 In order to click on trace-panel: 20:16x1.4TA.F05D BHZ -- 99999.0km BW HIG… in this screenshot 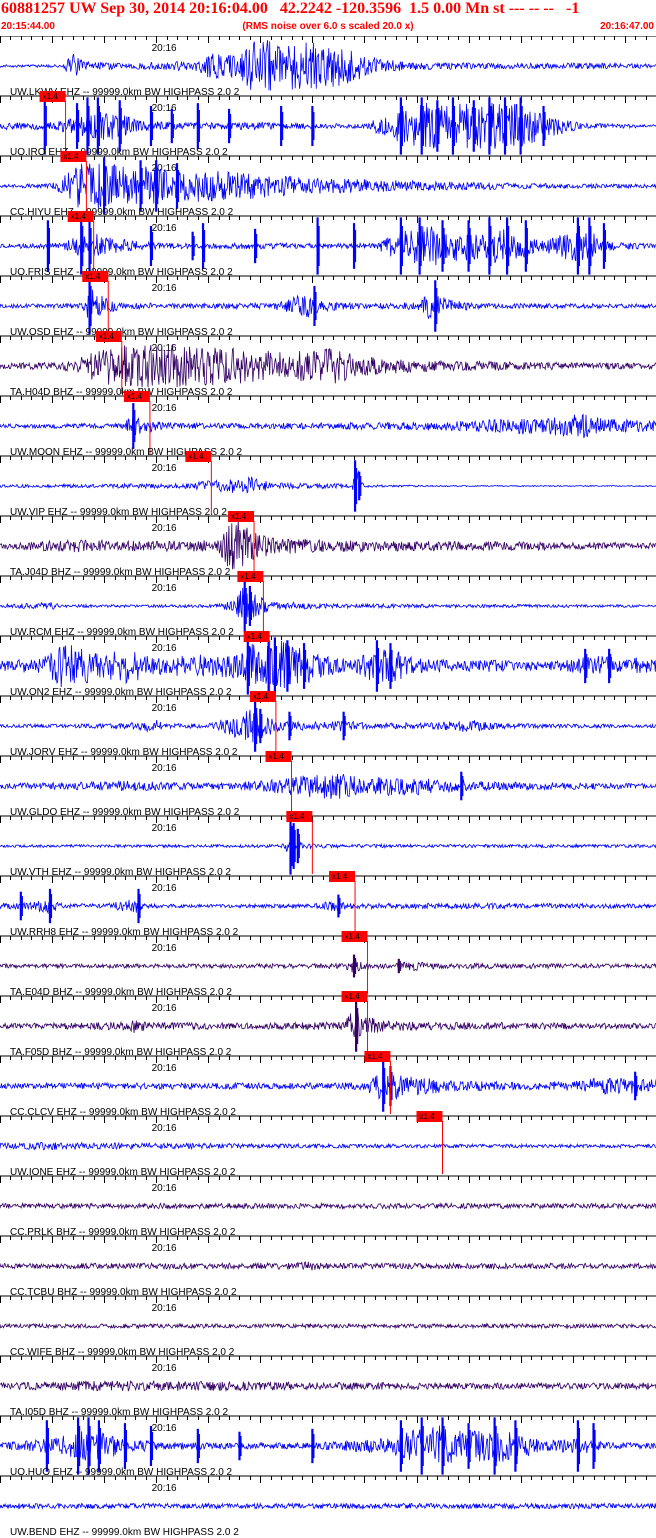, I will do `click(328, 1024)`.